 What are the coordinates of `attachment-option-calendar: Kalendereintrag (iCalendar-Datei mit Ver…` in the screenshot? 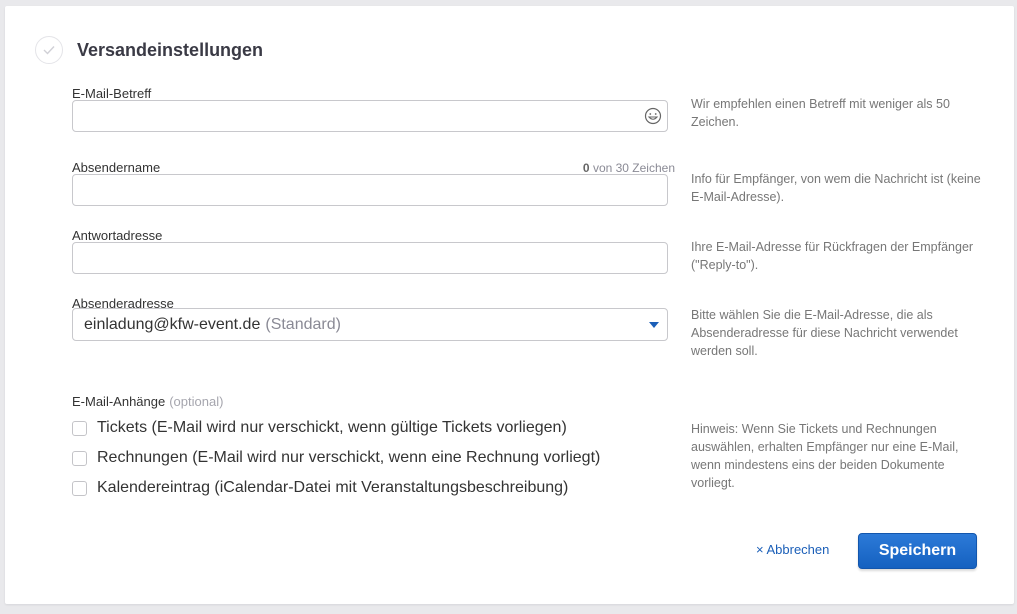 It's located at (320, 488).